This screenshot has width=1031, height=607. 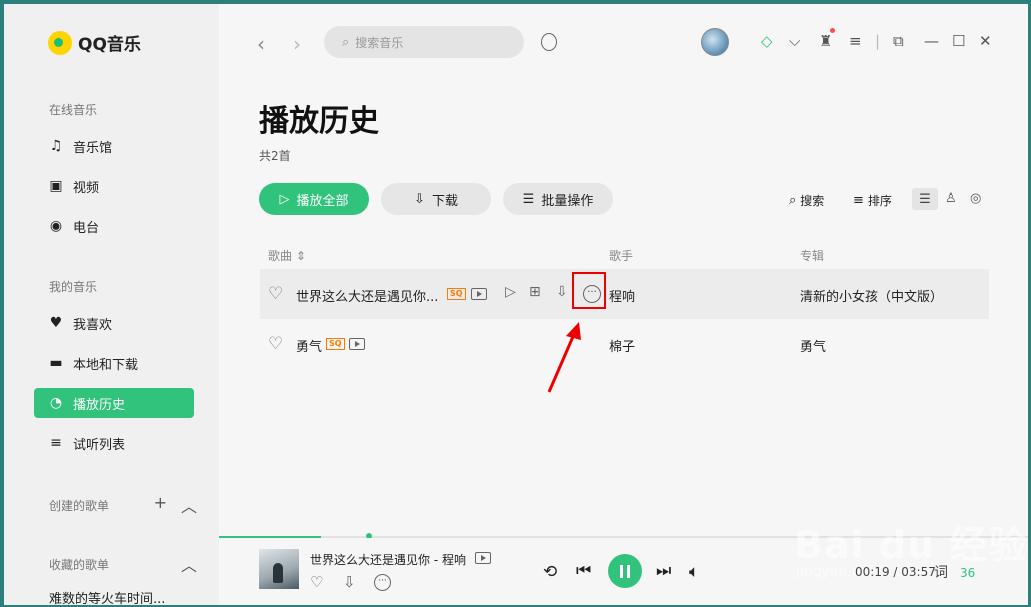 What do you see at coordinates (114, 186) in the screenshot?
I see `sidebar-item-video: ▣ 视频` at bounding box center [114, 186].